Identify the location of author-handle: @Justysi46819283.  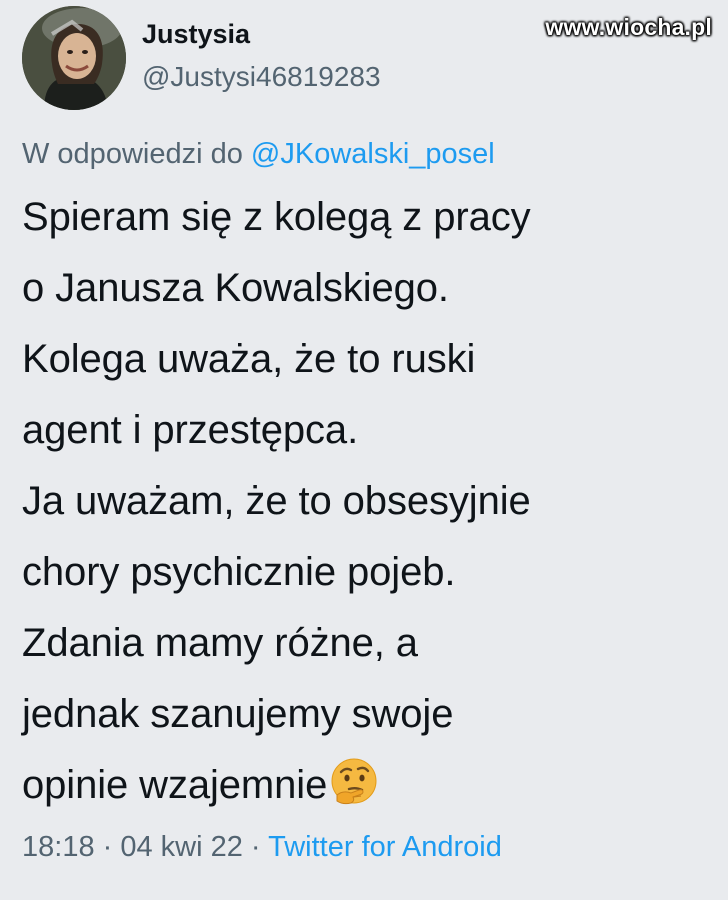
(261, 77).